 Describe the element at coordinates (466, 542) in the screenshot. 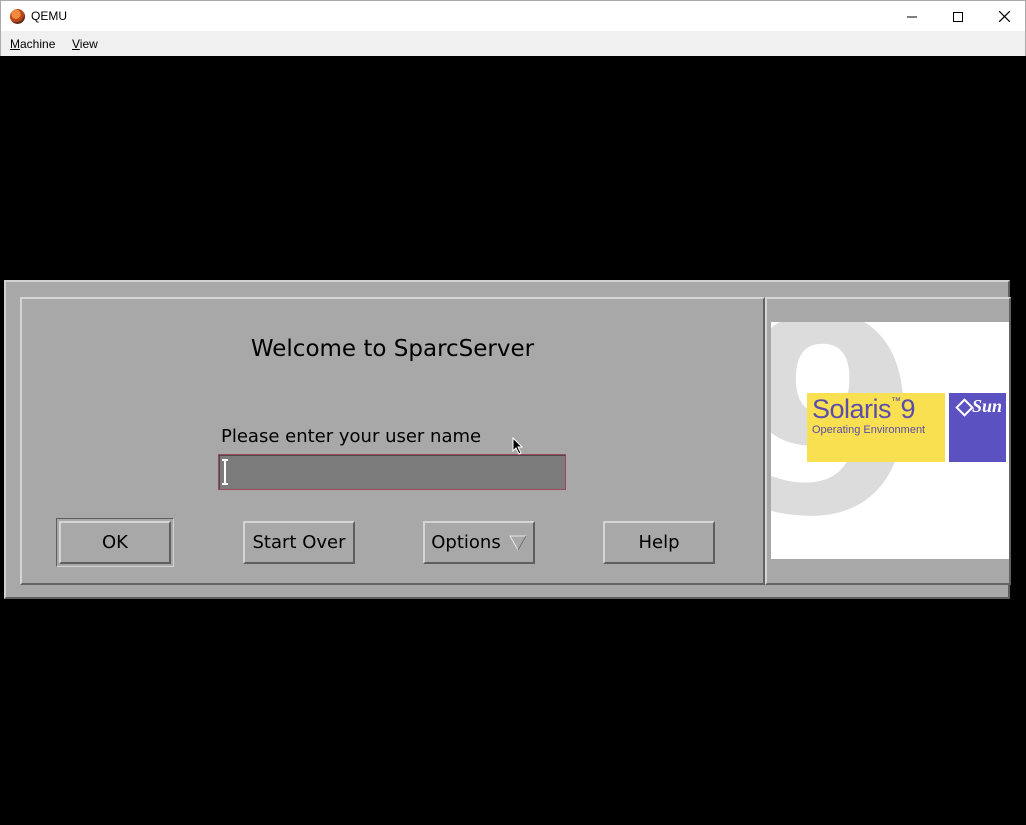

I see `options-button-label: Options` at that location.